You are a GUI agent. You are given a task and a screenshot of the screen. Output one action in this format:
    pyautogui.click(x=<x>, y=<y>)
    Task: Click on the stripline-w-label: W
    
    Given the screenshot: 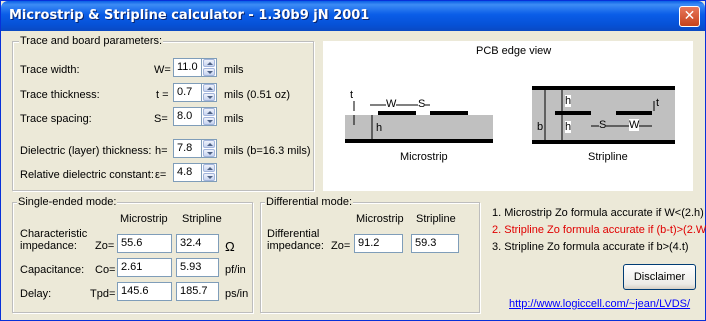 What is the action you would take?
    pyautogui.click(x=634, y=125)
    